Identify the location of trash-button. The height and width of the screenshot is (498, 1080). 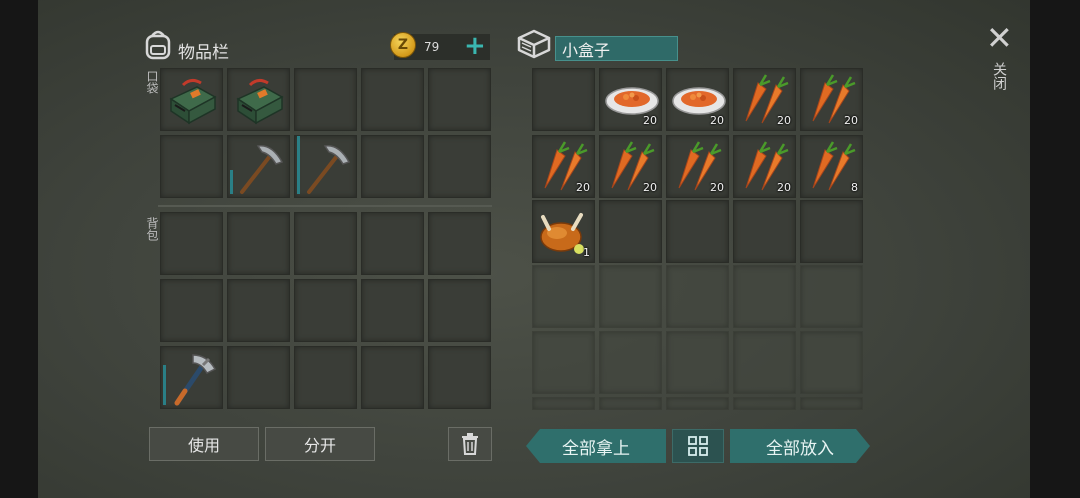
(470, 444).